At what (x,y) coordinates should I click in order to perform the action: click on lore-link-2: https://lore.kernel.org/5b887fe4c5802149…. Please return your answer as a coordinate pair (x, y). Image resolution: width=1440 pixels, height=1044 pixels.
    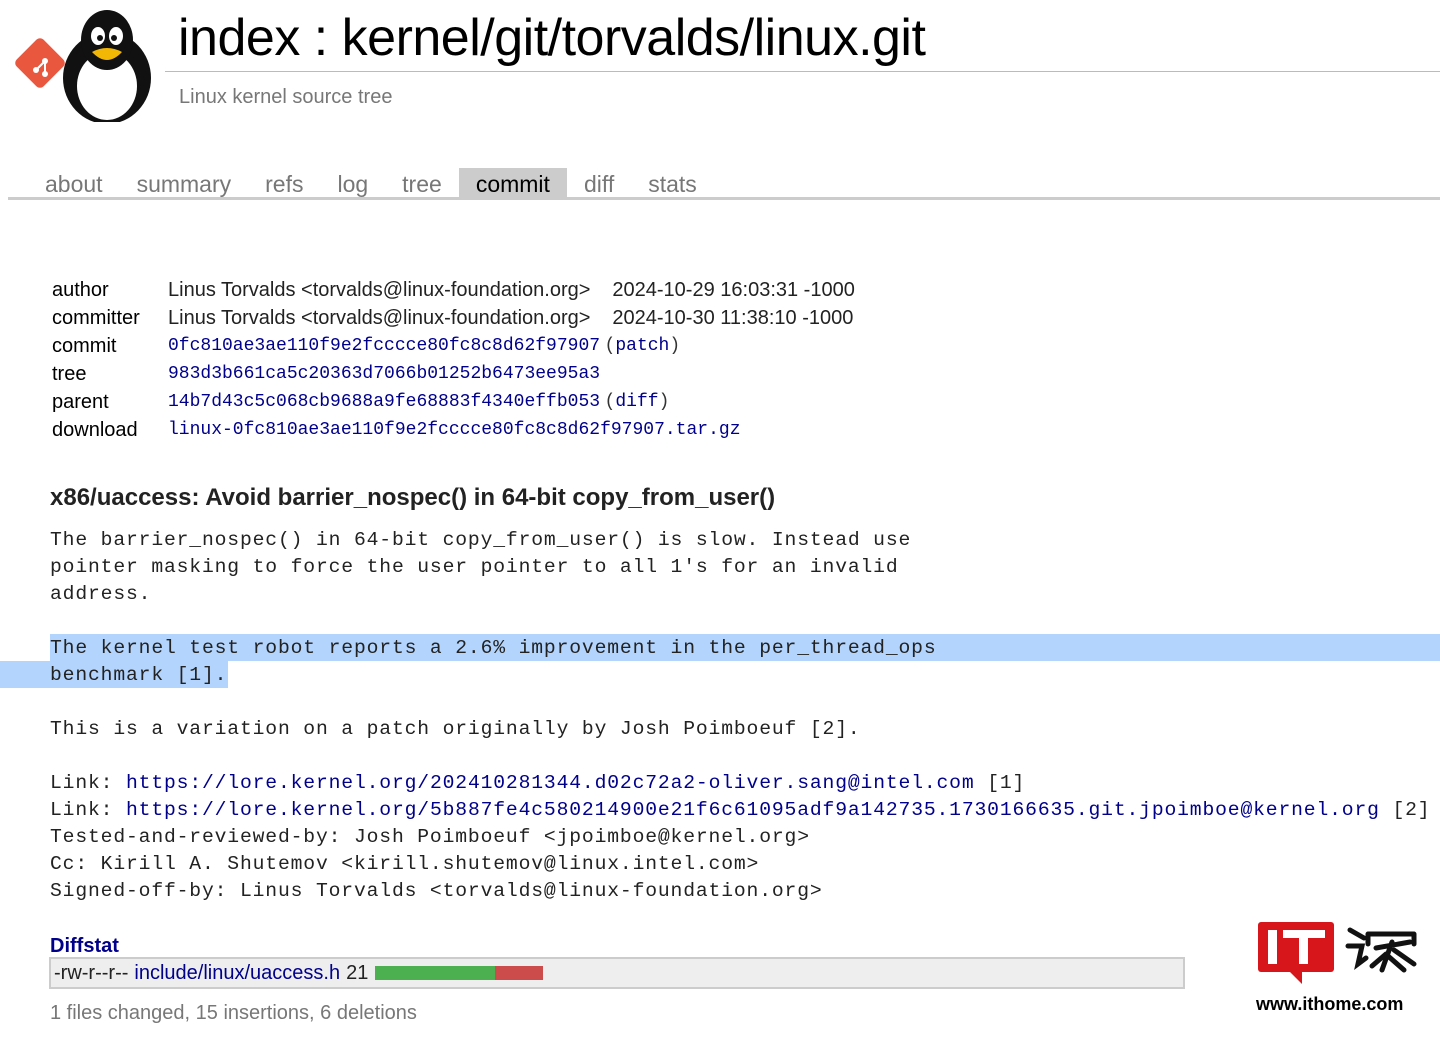
    Looking at the image, I should click on (753, 810).